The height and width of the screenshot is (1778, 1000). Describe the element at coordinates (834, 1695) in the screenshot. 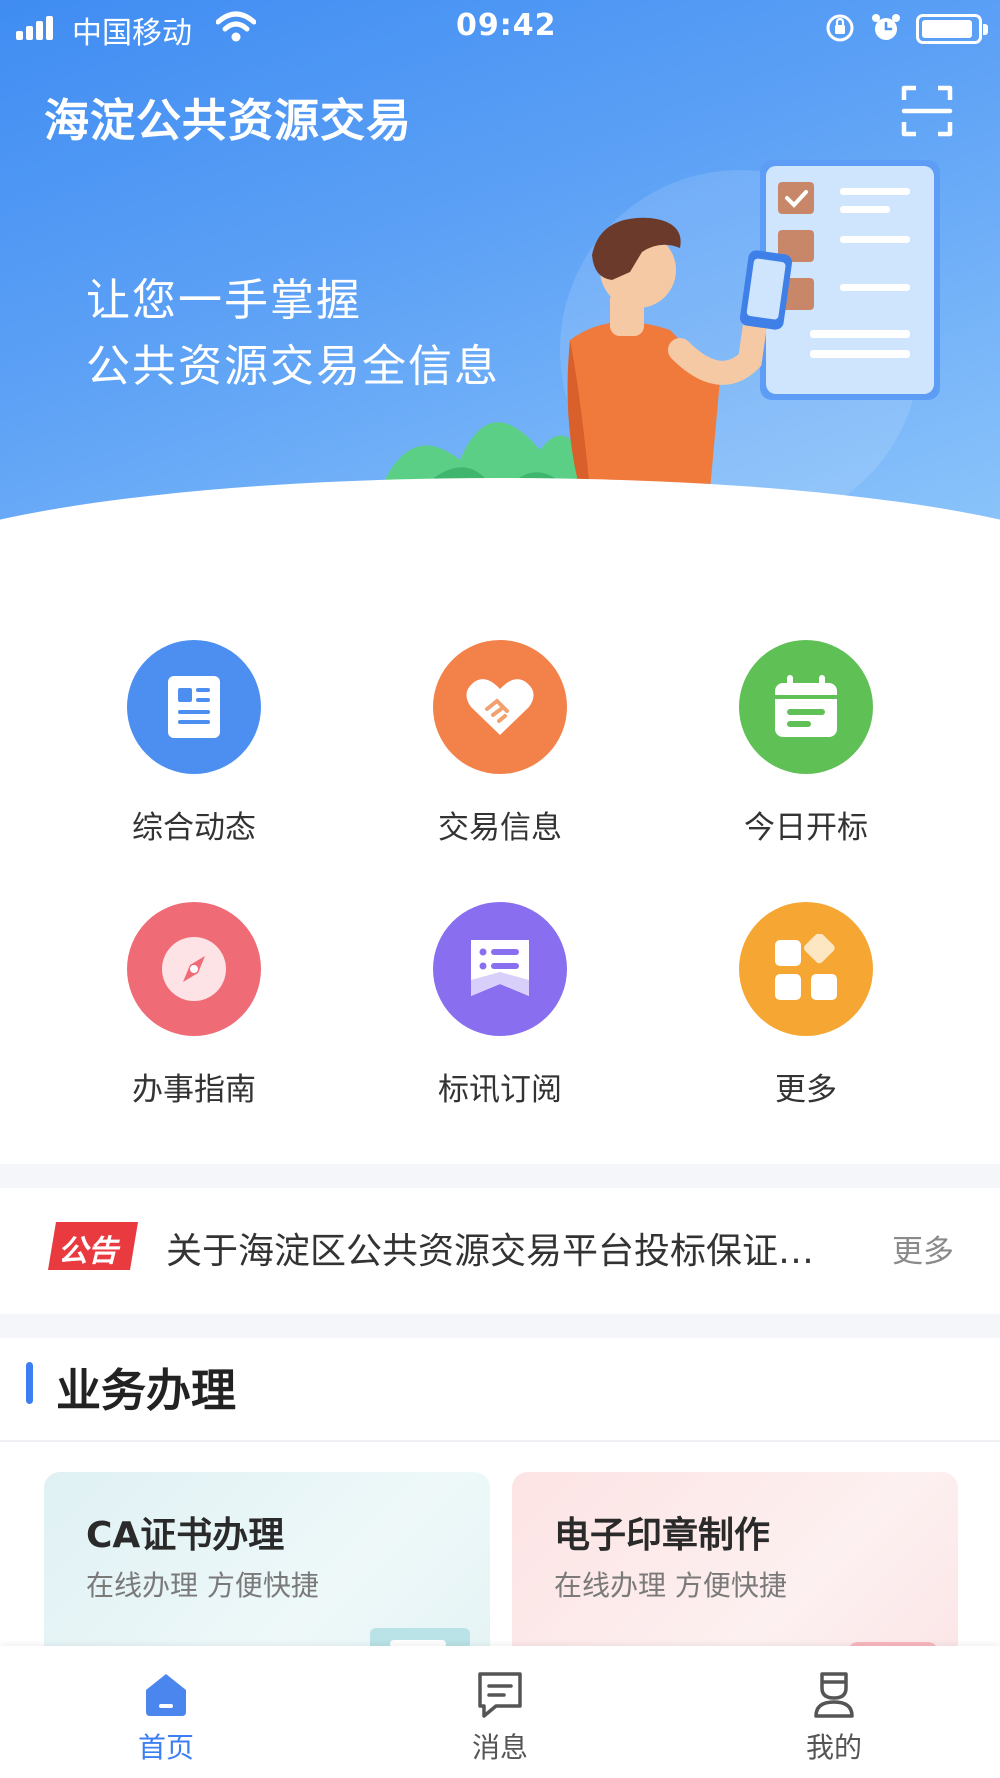

I see `profile-icon` at that location.